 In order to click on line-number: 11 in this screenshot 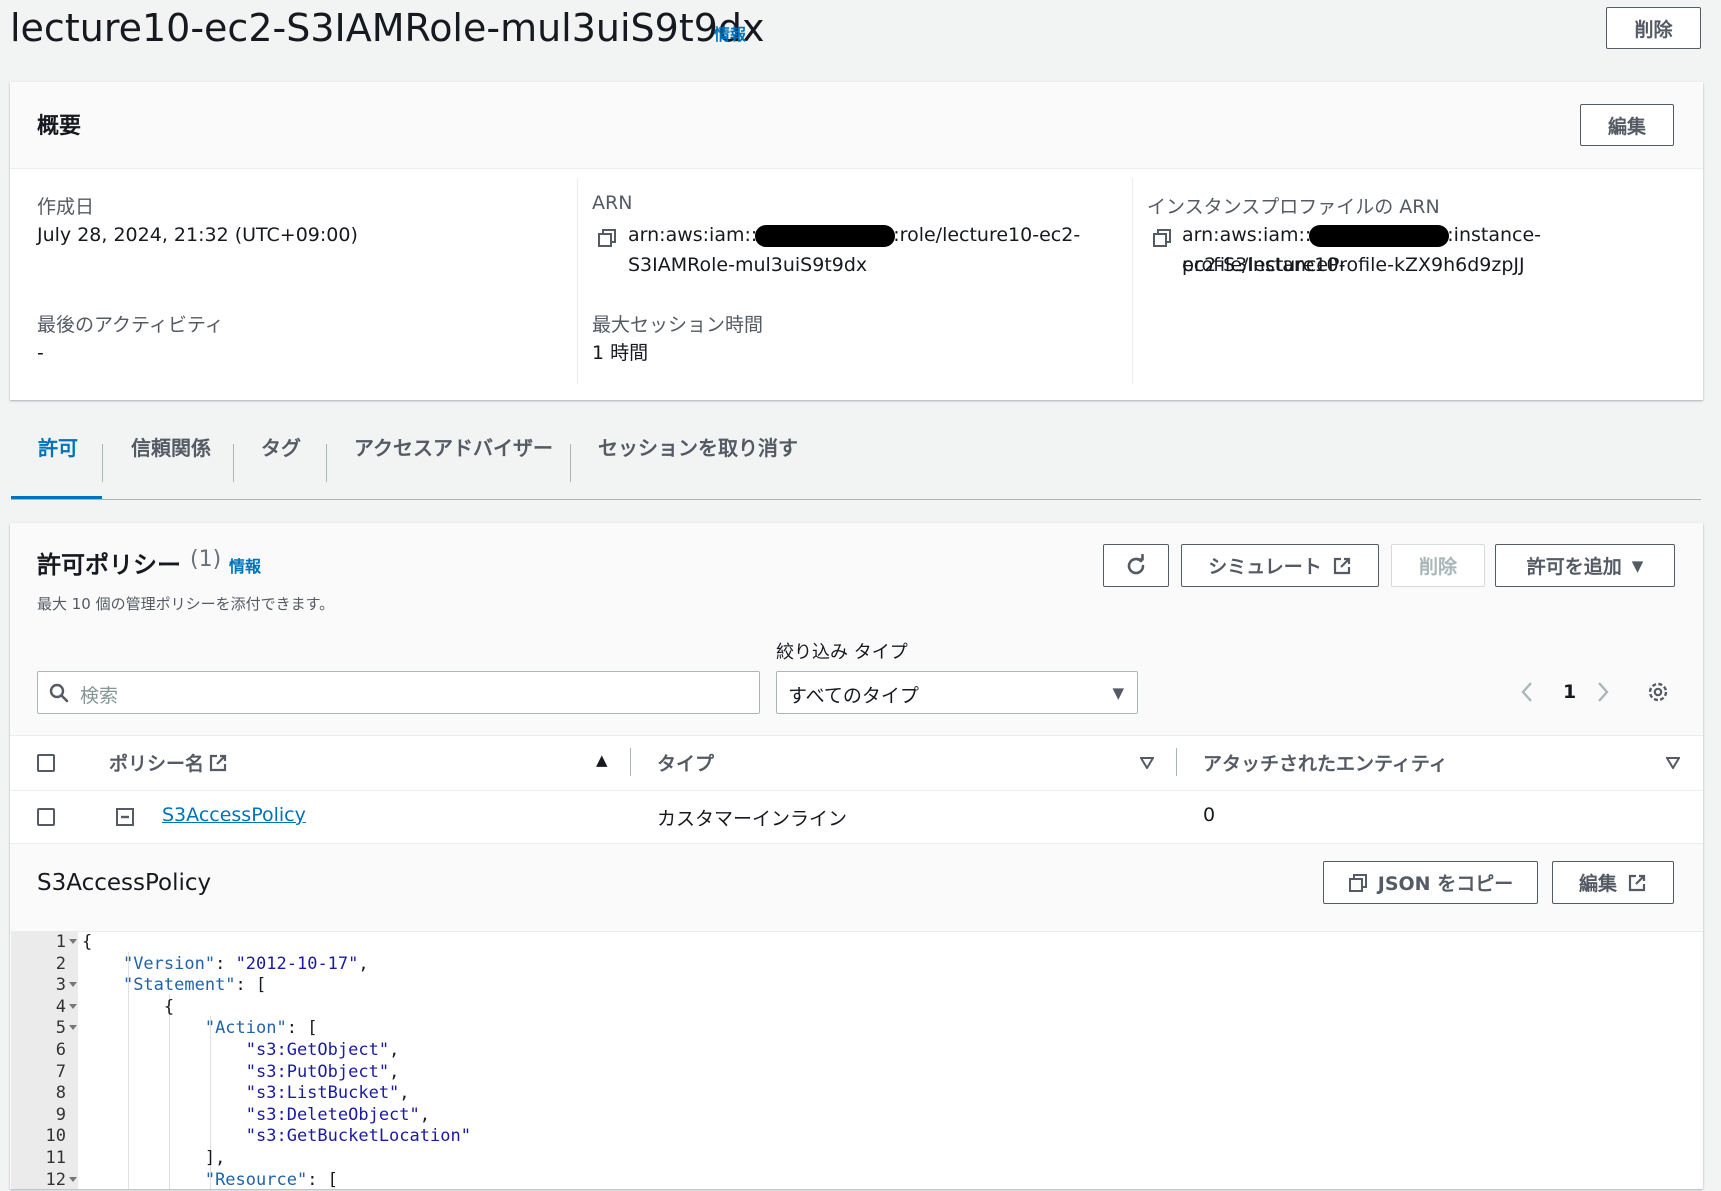, I will do `click(55, 1158)`.